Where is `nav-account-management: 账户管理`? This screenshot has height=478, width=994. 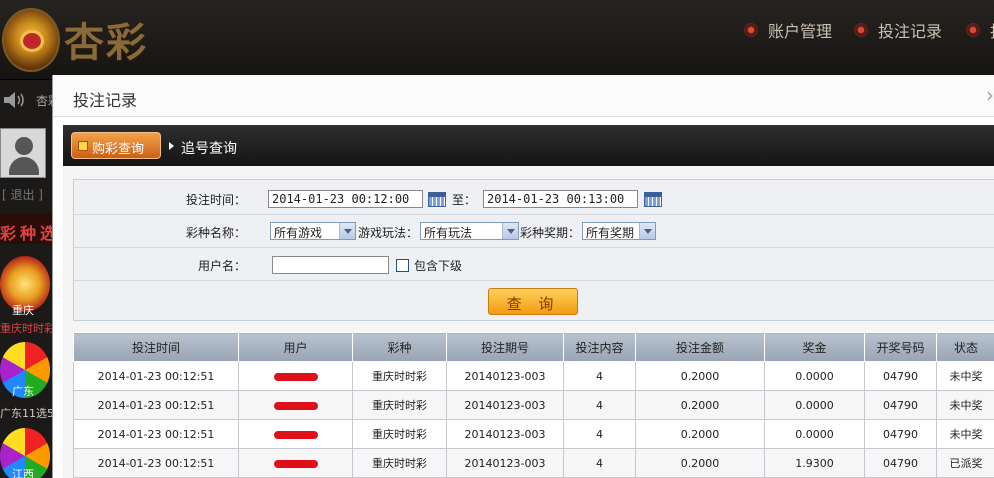 nav-account-management: 账户管理 is located at coordinates (788, 30).